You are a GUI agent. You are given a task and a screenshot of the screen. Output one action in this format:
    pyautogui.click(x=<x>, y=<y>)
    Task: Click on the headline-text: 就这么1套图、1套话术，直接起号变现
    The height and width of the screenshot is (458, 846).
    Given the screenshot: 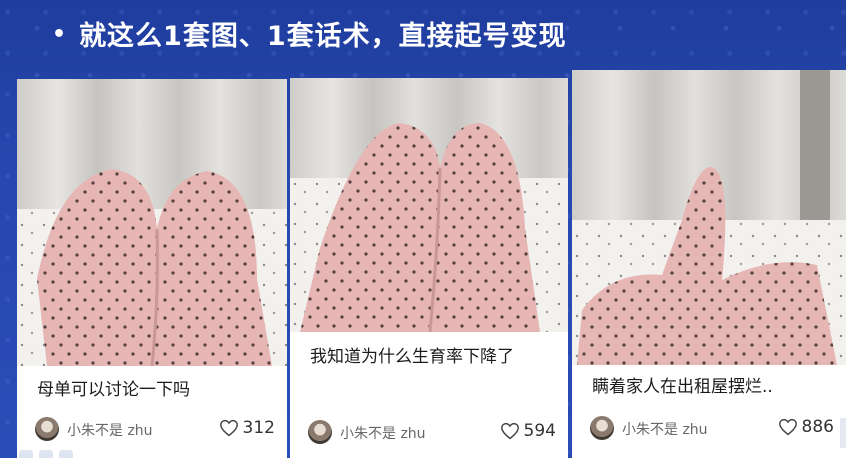 What is the action you would take?
    pyautogui.click(x=323, y=36)
    